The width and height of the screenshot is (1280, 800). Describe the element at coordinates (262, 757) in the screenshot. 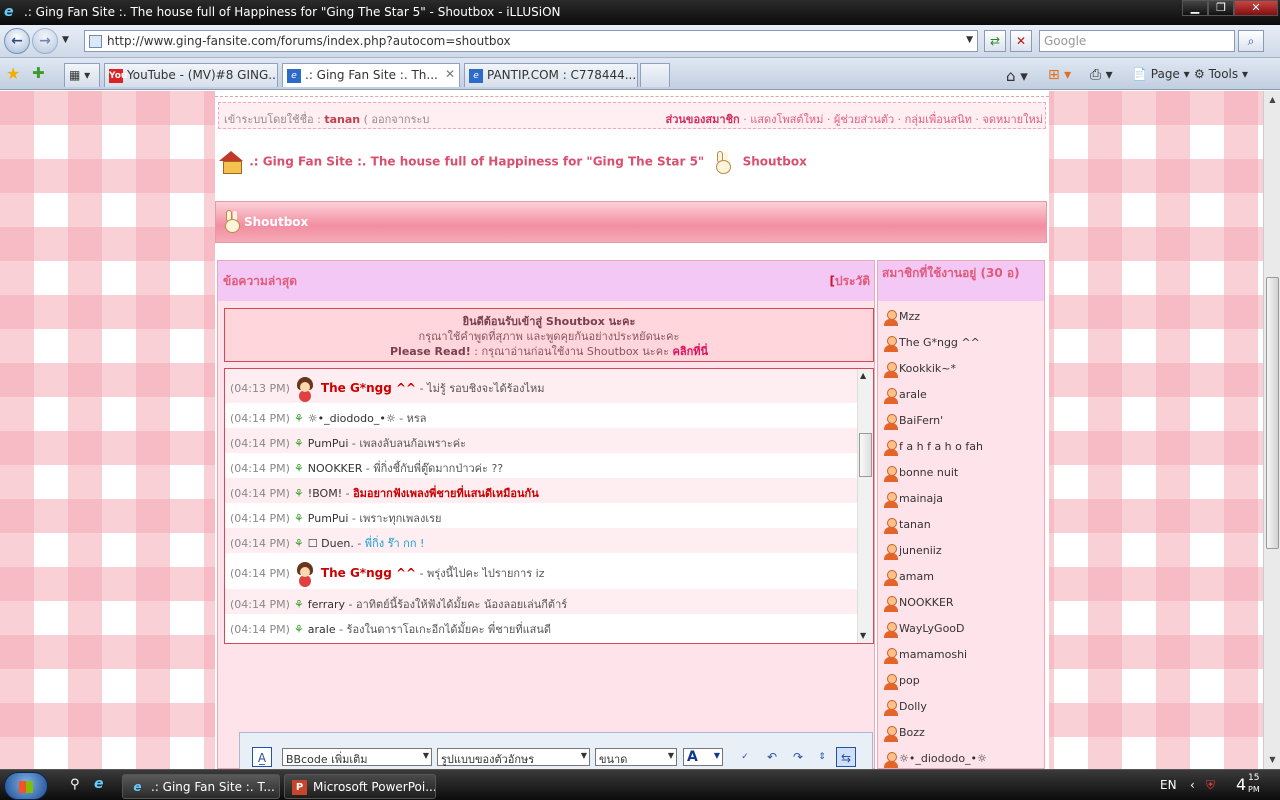

I see `font-style-icon: A̲` at that location.